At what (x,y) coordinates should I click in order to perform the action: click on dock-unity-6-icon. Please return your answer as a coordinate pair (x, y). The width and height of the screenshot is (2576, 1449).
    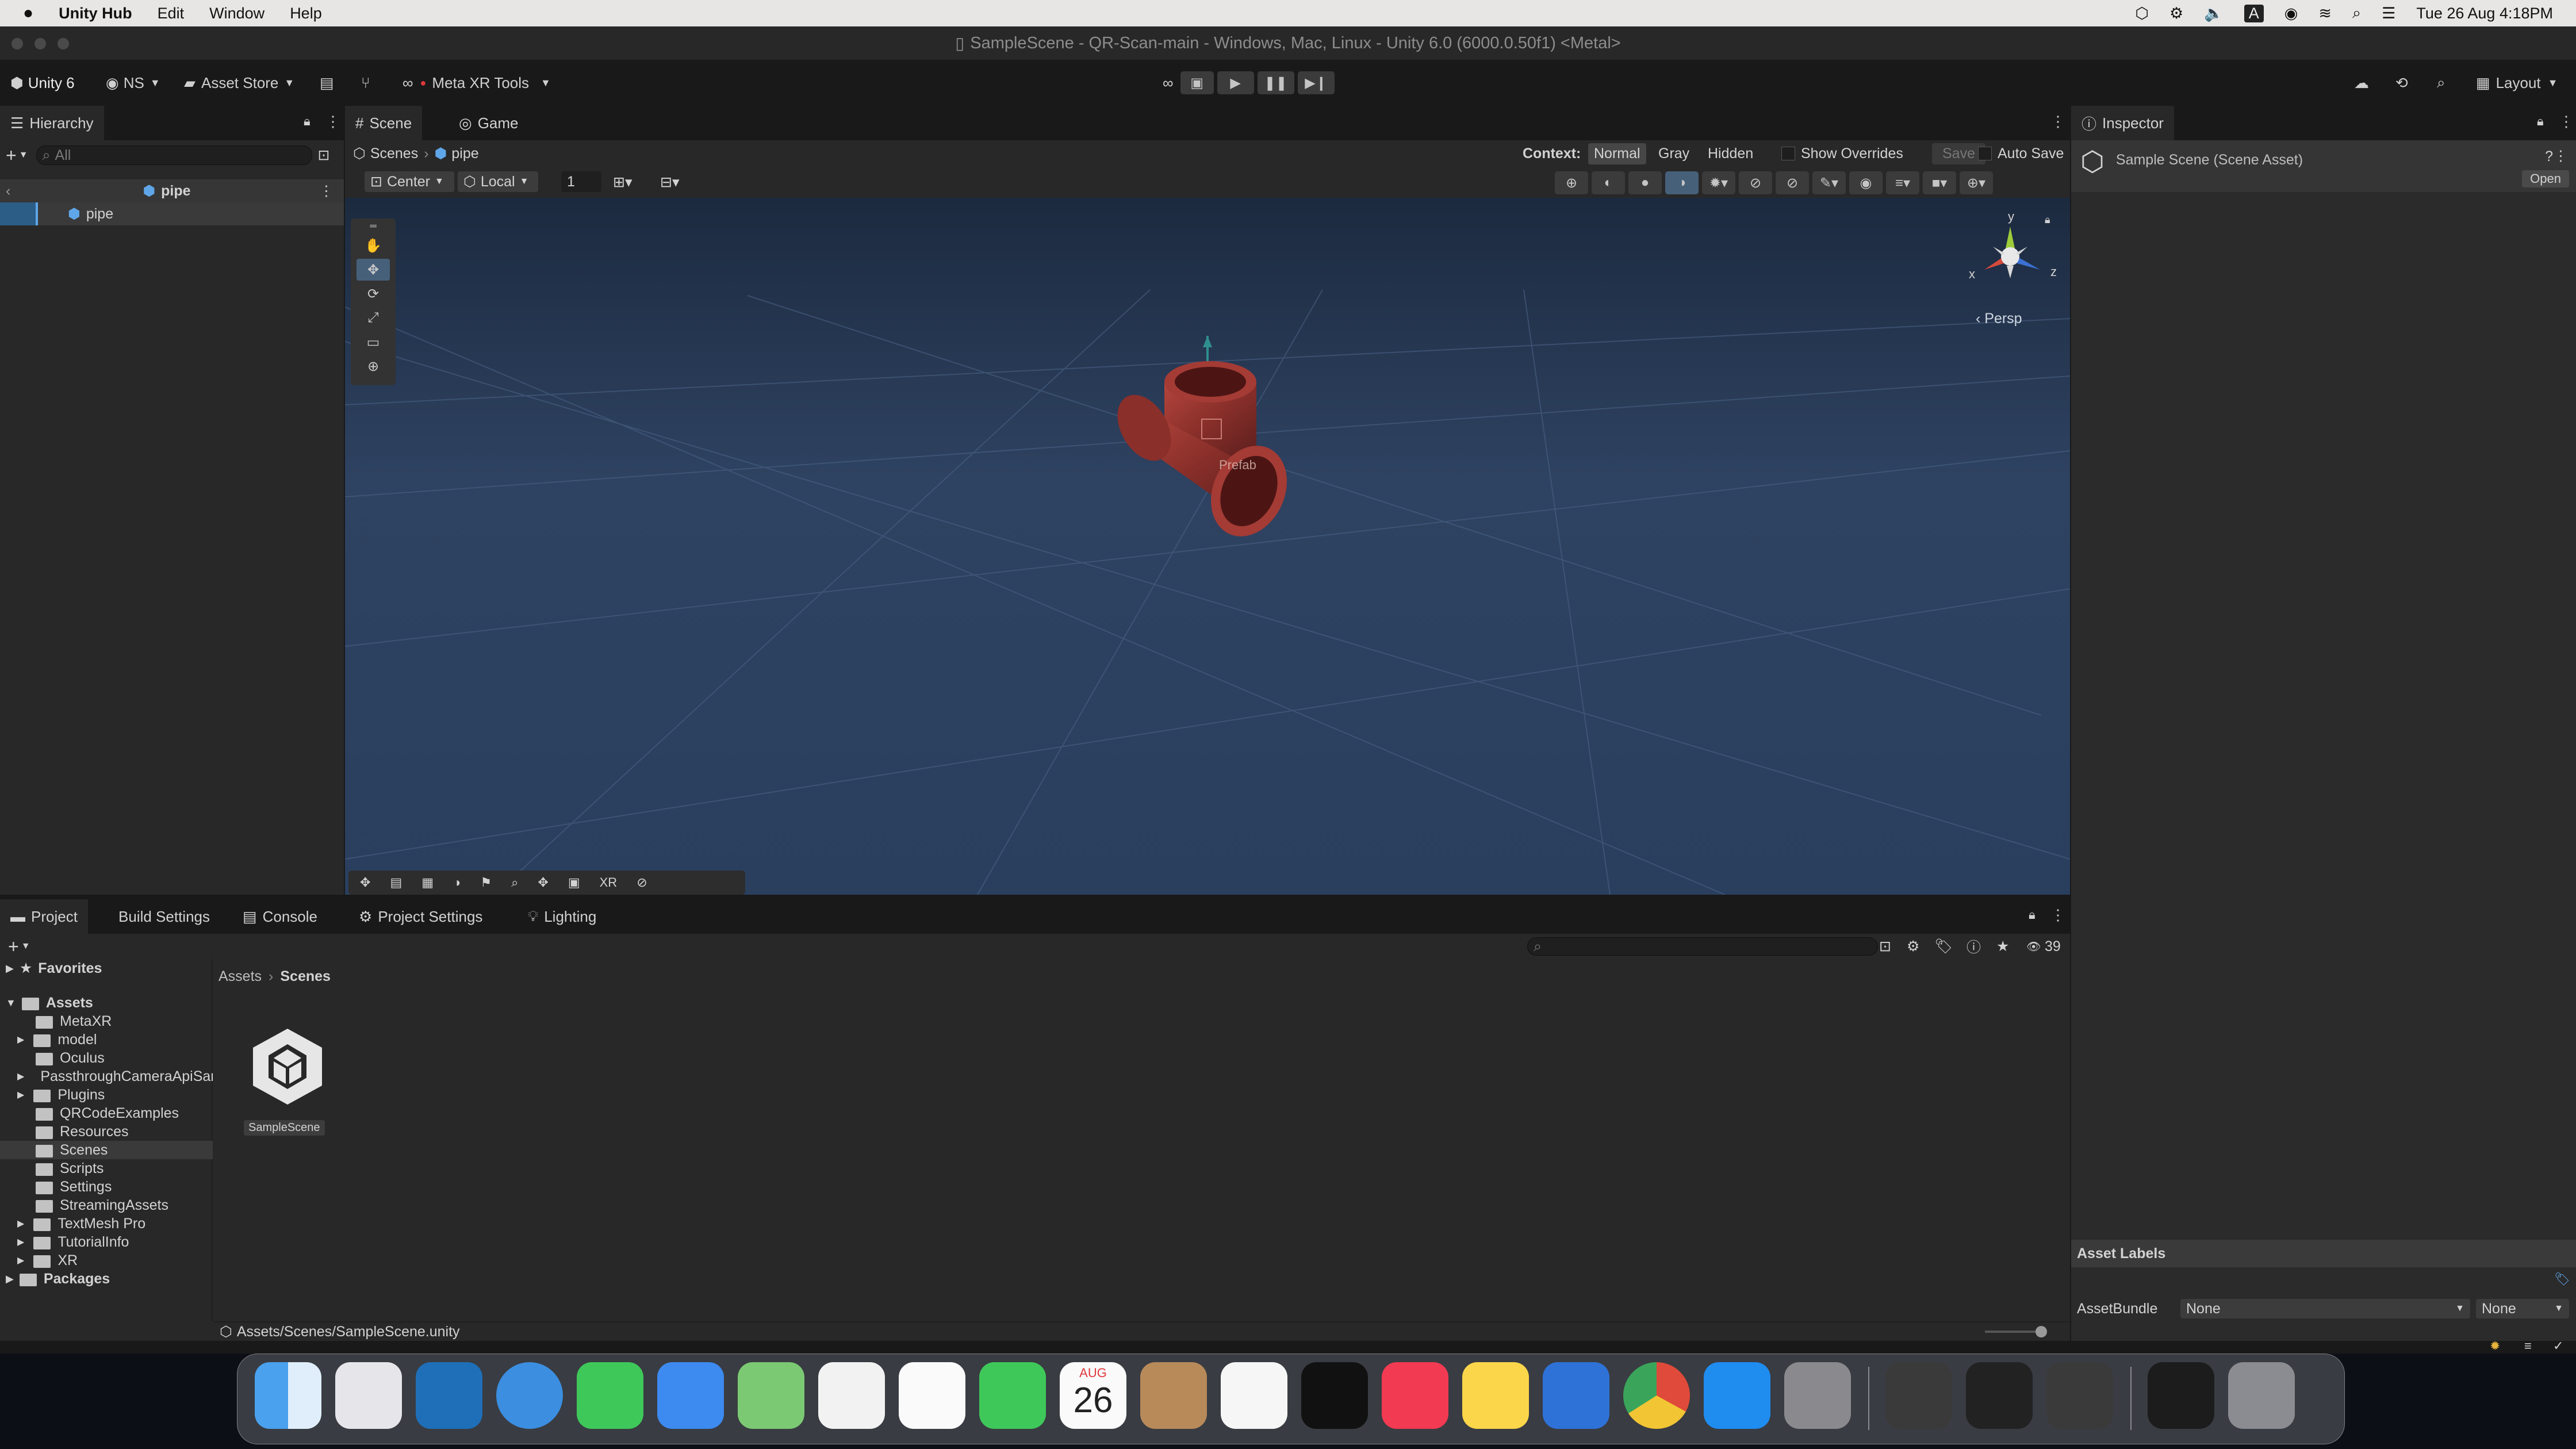
    Looking at the image, I should click on (2079, 1395).